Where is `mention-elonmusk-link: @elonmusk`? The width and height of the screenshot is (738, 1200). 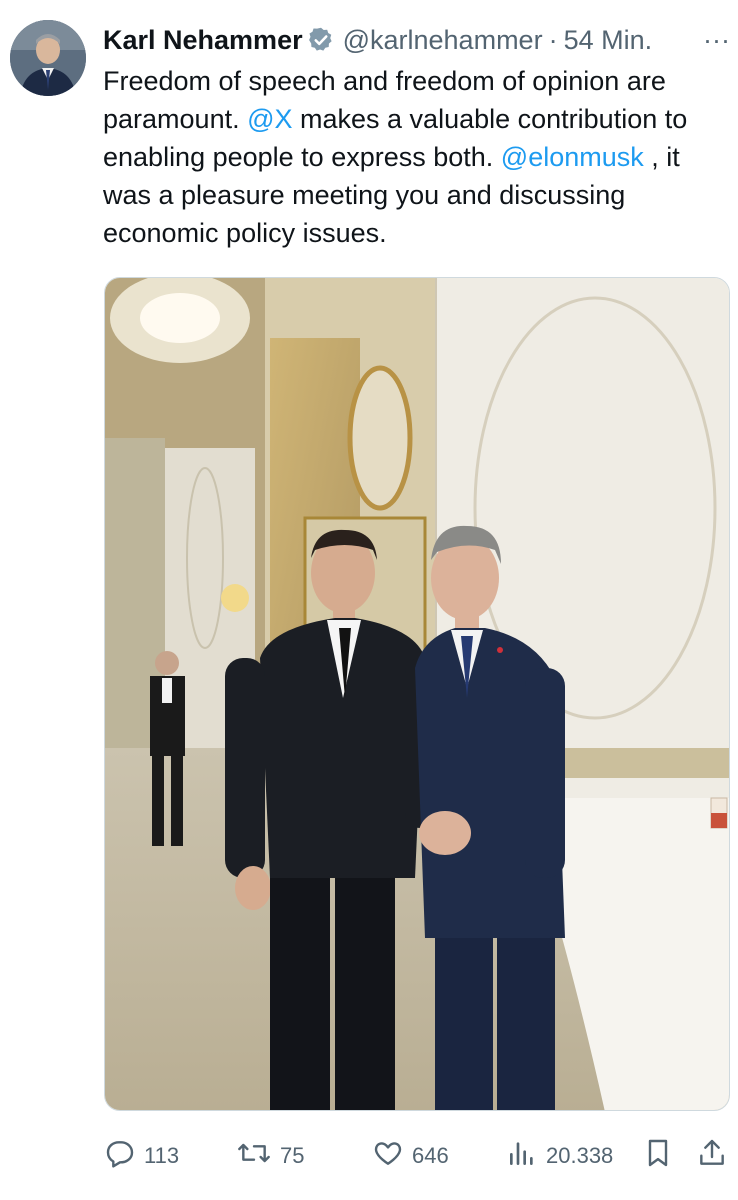
mention-elonmusk-link: @elonmusk is located at coordinates (572, 157).